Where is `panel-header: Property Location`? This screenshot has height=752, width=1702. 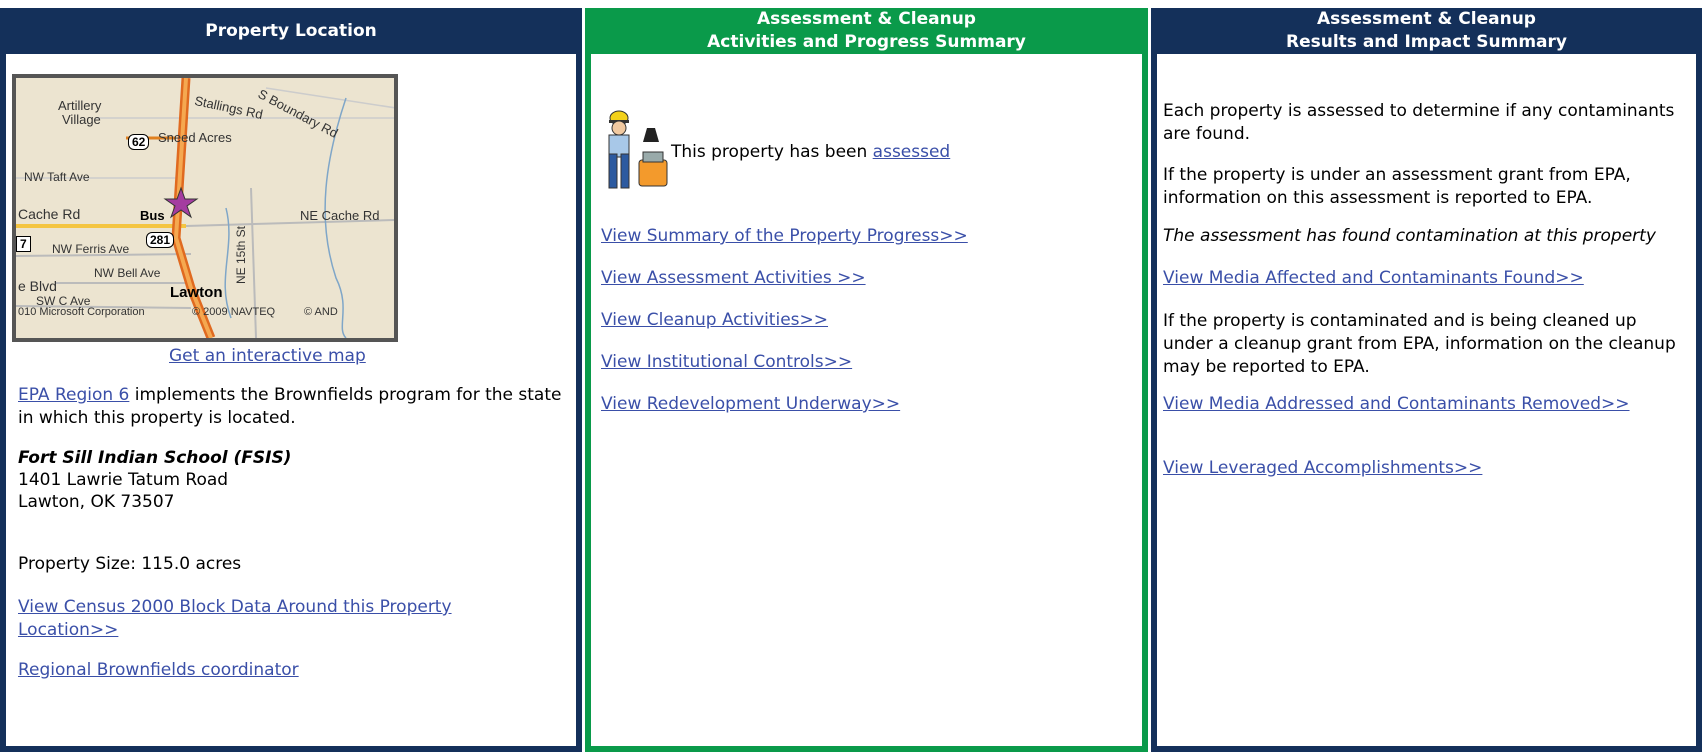
panel-header: Property Location is located at coordinates (291, 31).